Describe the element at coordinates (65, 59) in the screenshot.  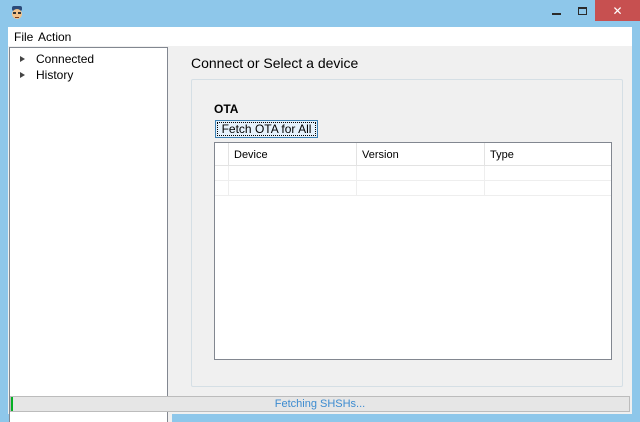
I see `tree-node-label: Connected` at that location.